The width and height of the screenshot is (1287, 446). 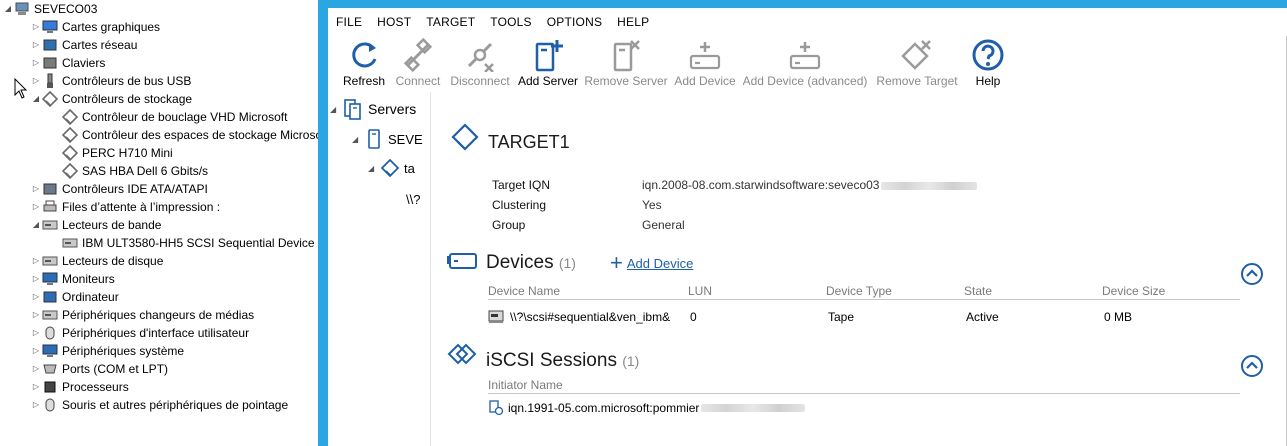 I want to click on add-device-button: Add Device, so click(x=705, y=63).